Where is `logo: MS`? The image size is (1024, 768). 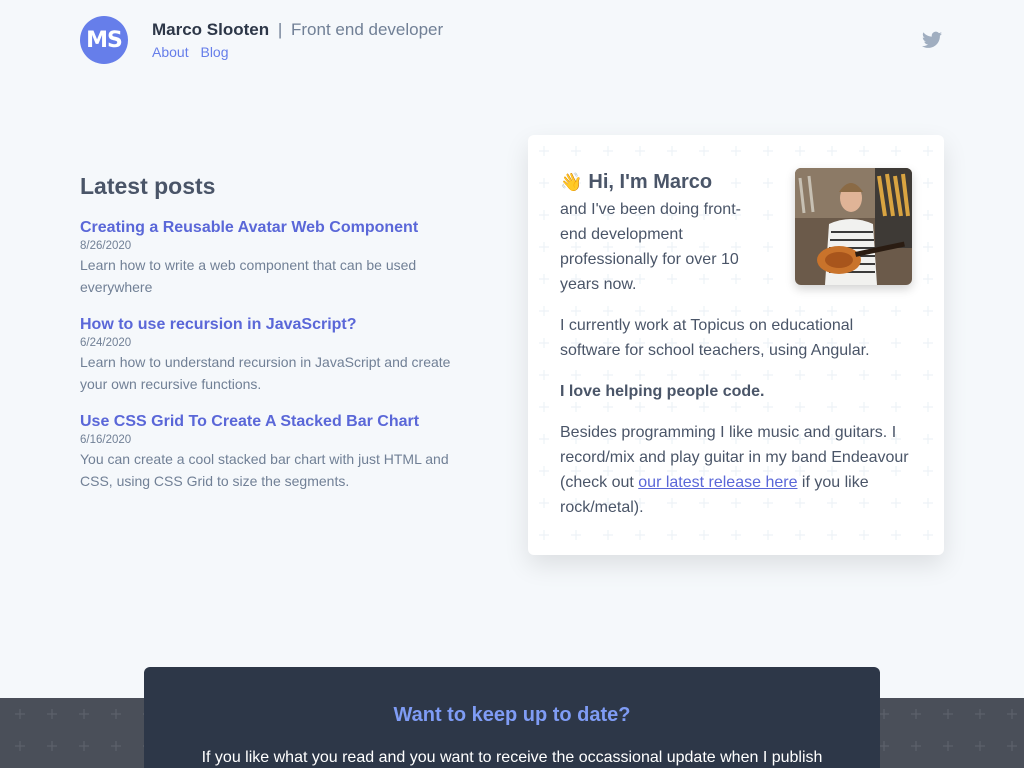
logo: MS is located at coordinates (104, 40).